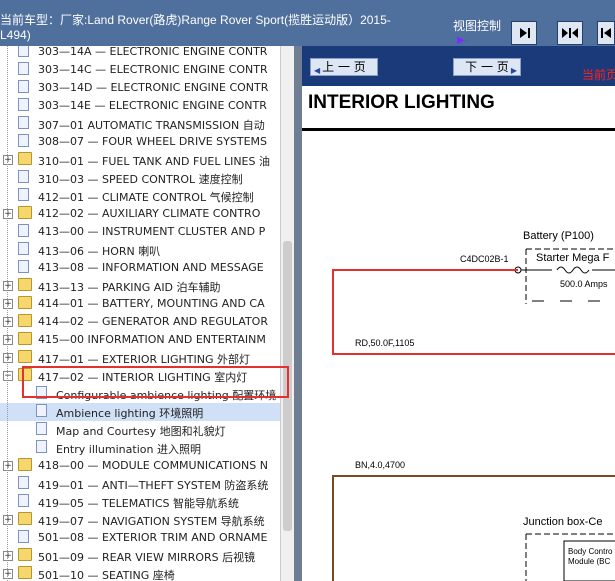 The height and width of the screenshot is (581, 615). What do you see at coordinates (140, 214) in the screenshot?
I see `tree-item: +412—02 — AUXILIARY CLIMATE CONTRO` at bounding box center [140, 214].